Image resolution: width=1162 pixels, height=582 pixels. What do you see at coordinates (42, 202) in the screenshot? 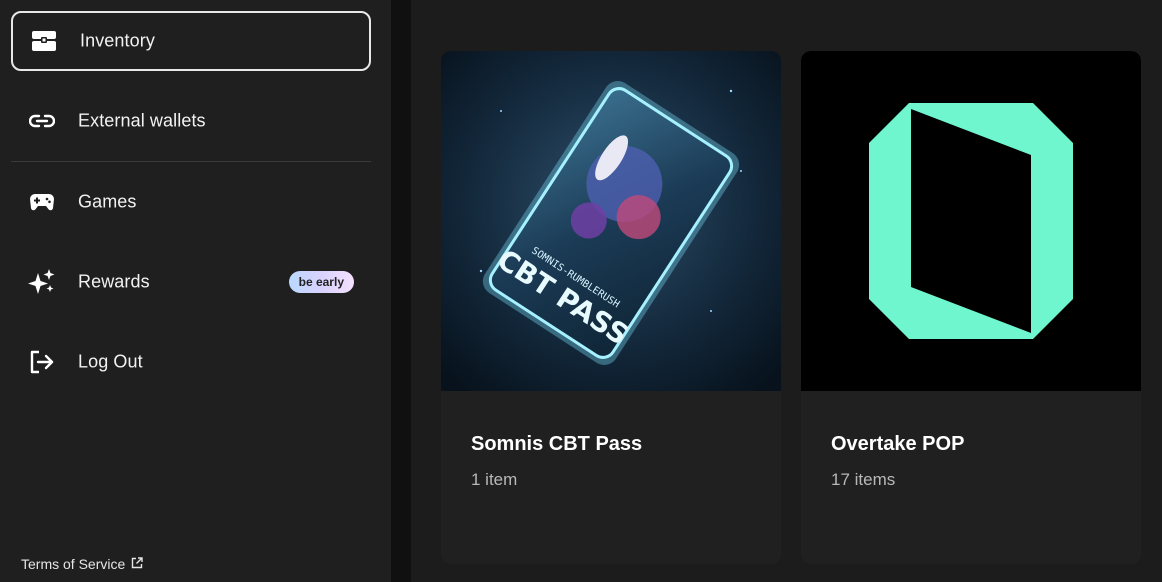
I see `gamepad-icon` at bounding box center [42, 202].